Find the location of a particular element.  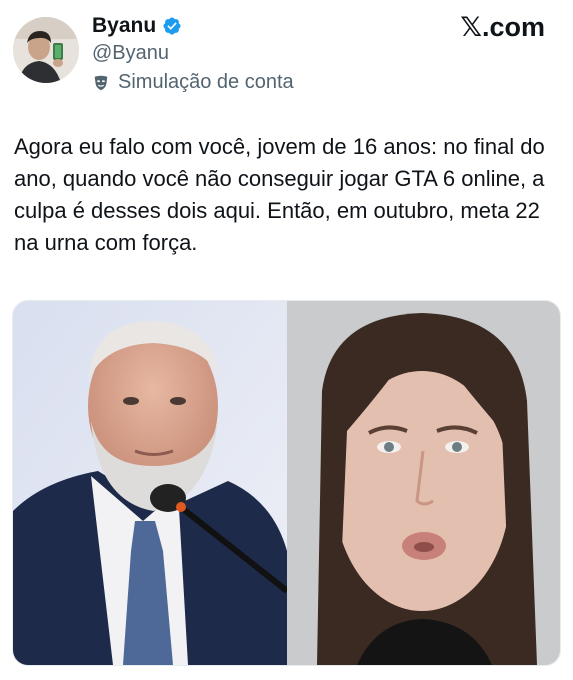

author-name-row: Byanu is located at coordinates (137, 26).